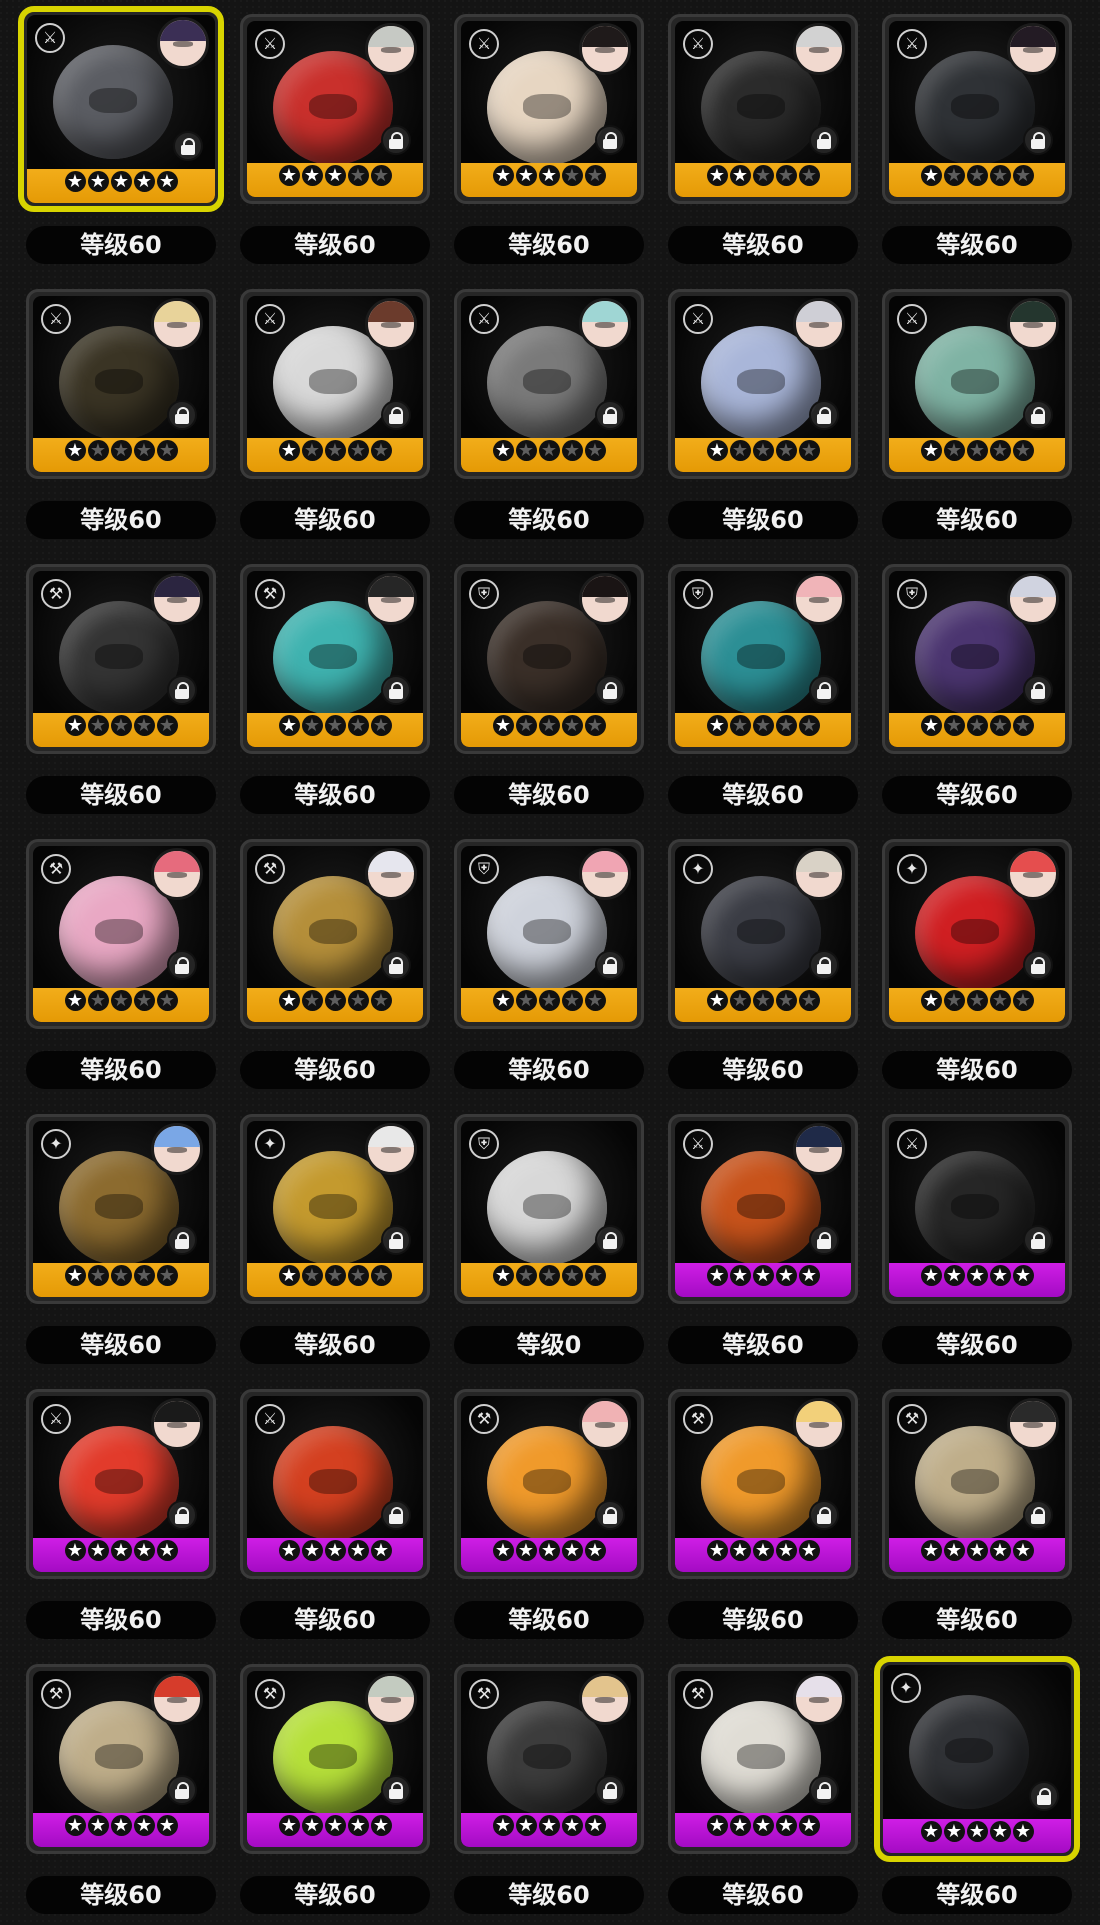 Image resolution: width=1100 pixels, height=1925 pixels. What do you see at coordinates (977, 1759) in the screenshot?
I see `bangboo-card-selected: ✦ ★ ★ ★ ★ ★` at bounding box center [977, 1759].